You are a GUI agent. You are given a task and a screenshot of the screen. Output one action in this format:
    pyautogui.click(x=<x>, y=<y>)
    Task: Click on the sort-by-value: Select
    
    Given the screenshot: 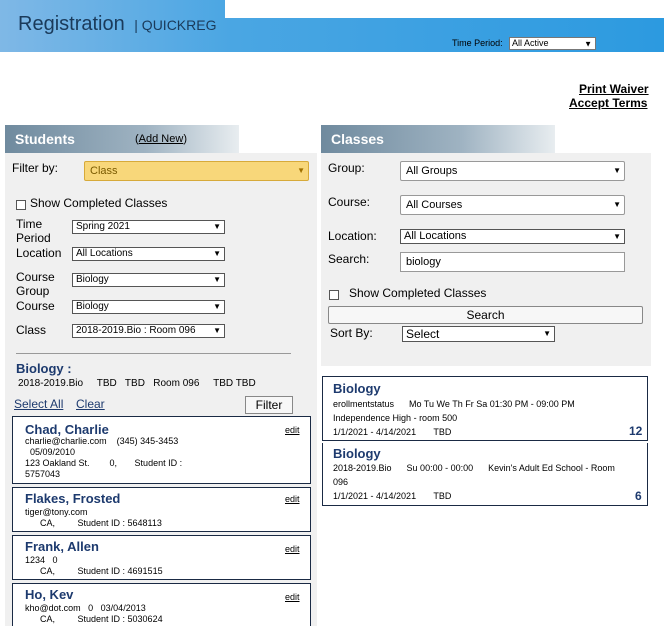 What is the action you would take?
    pyautogui.click(x=423, y=334)
    